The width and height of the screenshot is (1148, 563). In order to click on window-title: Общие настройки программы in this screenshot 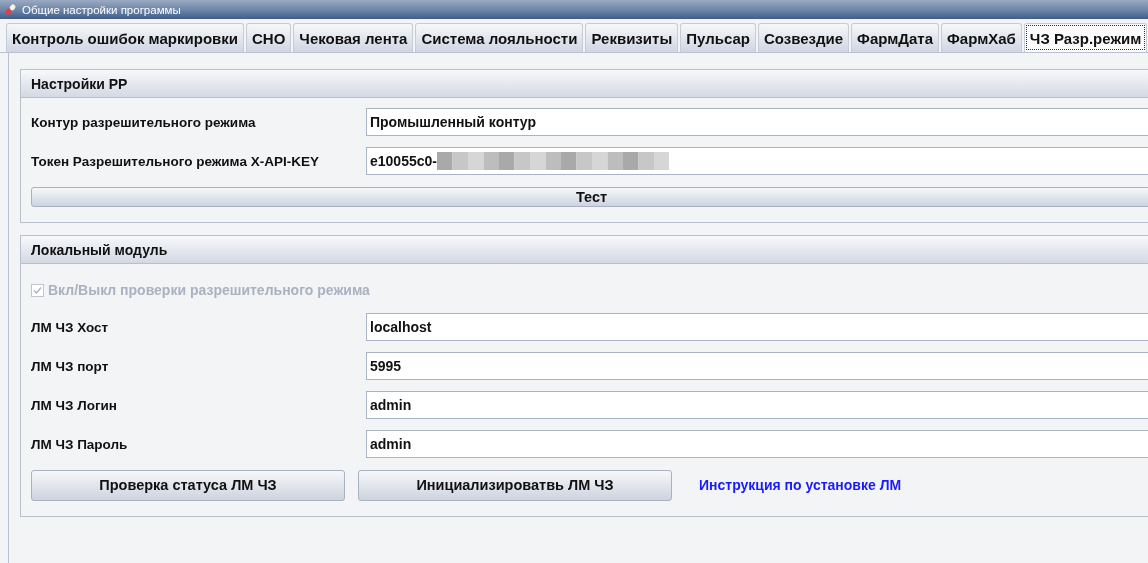, I will do `click(101, 9)`.